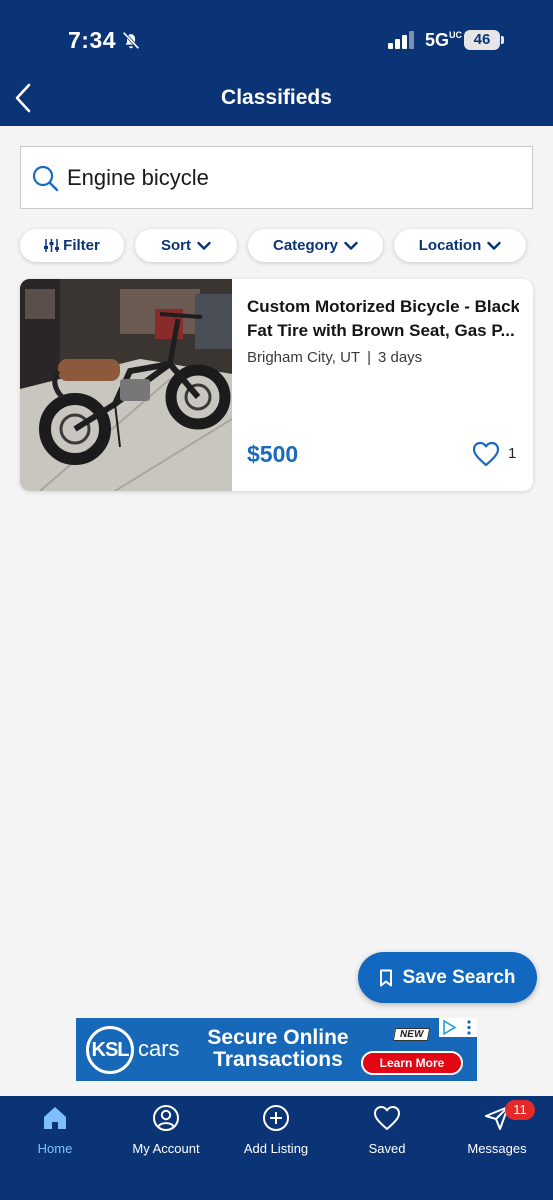 This screenshot has height=1200, width=553. Describe the element at coordinates (276, 97) in the screenshot. I see `page-title: Classifieds` at that location.